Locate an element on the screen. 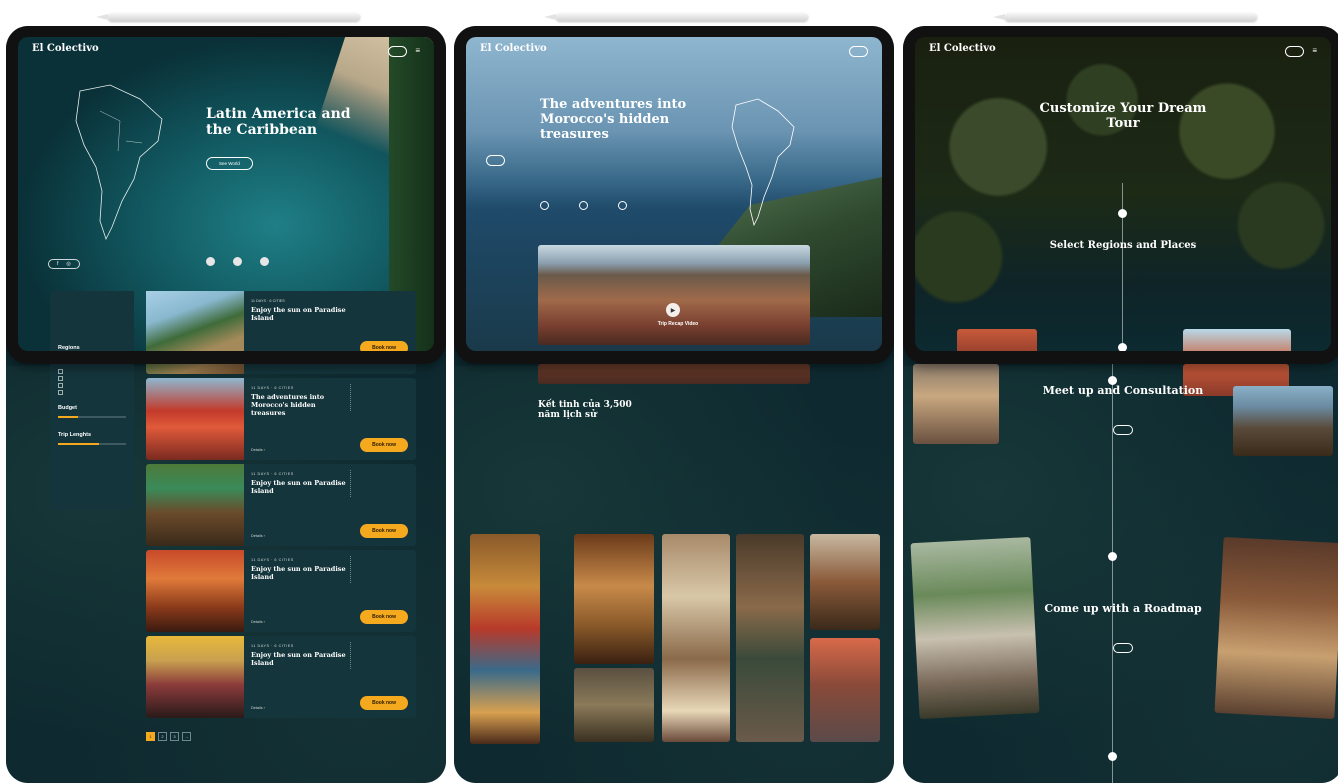 Image resolution: width=1338 pixels, height=783 pixels. page-2: 2 is located at coordinates (162, 736).